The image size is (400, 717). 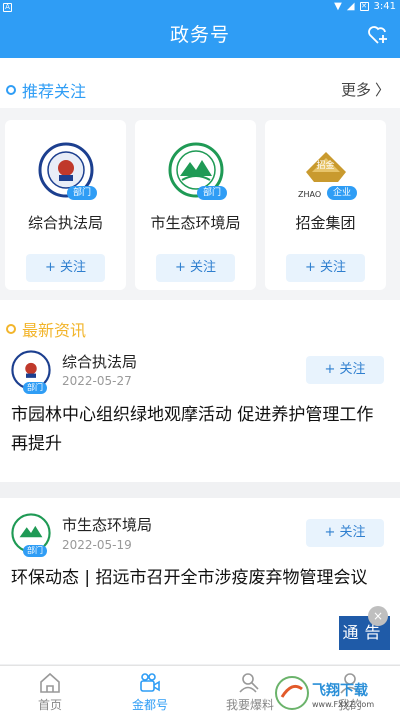 What do you see at coordinates (46, 329) in the screenshot?
I see `news-title: 最新资讯` at bounding box center [46, 329].